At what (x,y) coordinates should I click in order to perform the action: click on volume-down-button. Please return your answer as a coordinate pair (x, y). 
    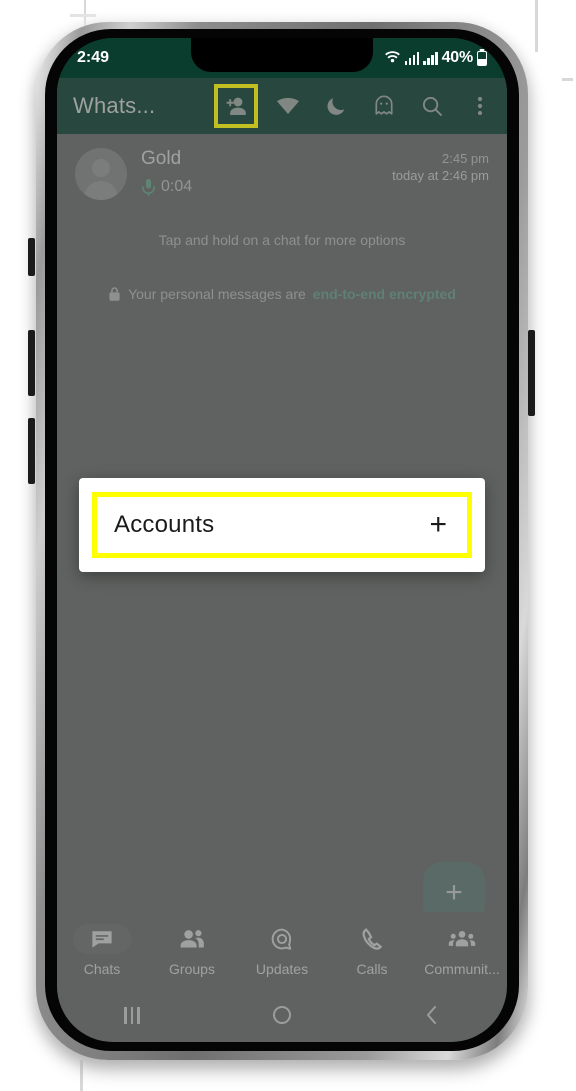
    Looking at the image, I should click on (31, 451).